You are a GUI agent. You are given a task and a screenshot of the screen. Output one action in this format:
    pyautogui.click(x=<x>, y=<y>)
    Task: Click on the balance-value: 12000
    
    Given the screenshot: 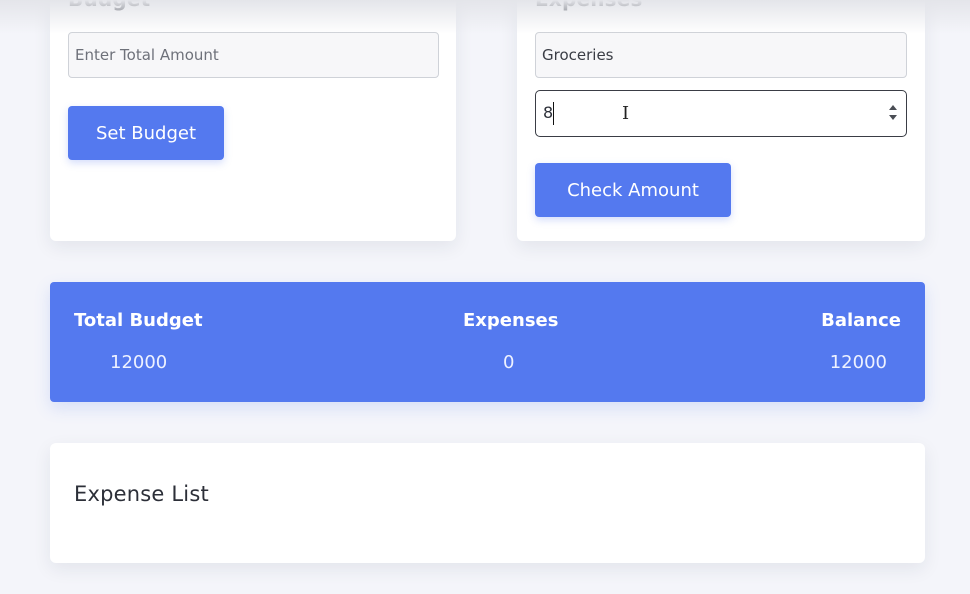 What is the action you would take?
    pyautogui.click(x=858, y=362)
    